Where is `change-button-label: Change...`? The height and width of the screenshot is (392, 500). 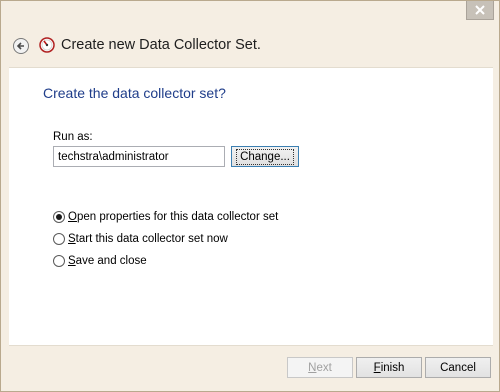 change-button-label: Change... is located at coordinates (265, 156).